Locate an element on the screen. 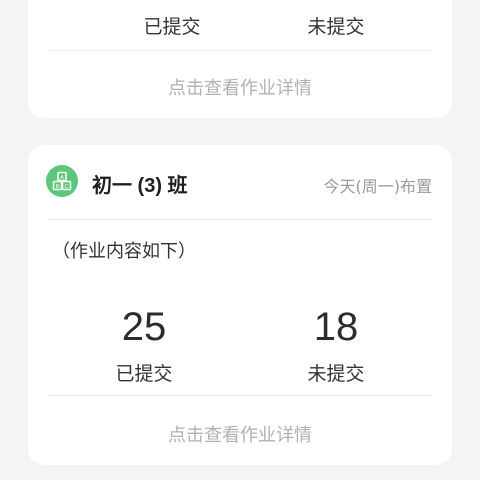 The image size is (480, 480). homework-content: （作业内容如下） is located at coordinates (124, 251).